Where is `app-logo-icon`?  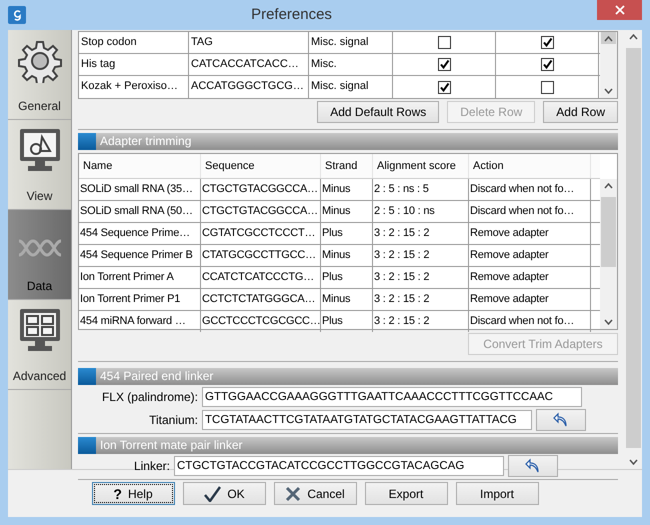 app-logo-icon is located at coordinates (17, 15).